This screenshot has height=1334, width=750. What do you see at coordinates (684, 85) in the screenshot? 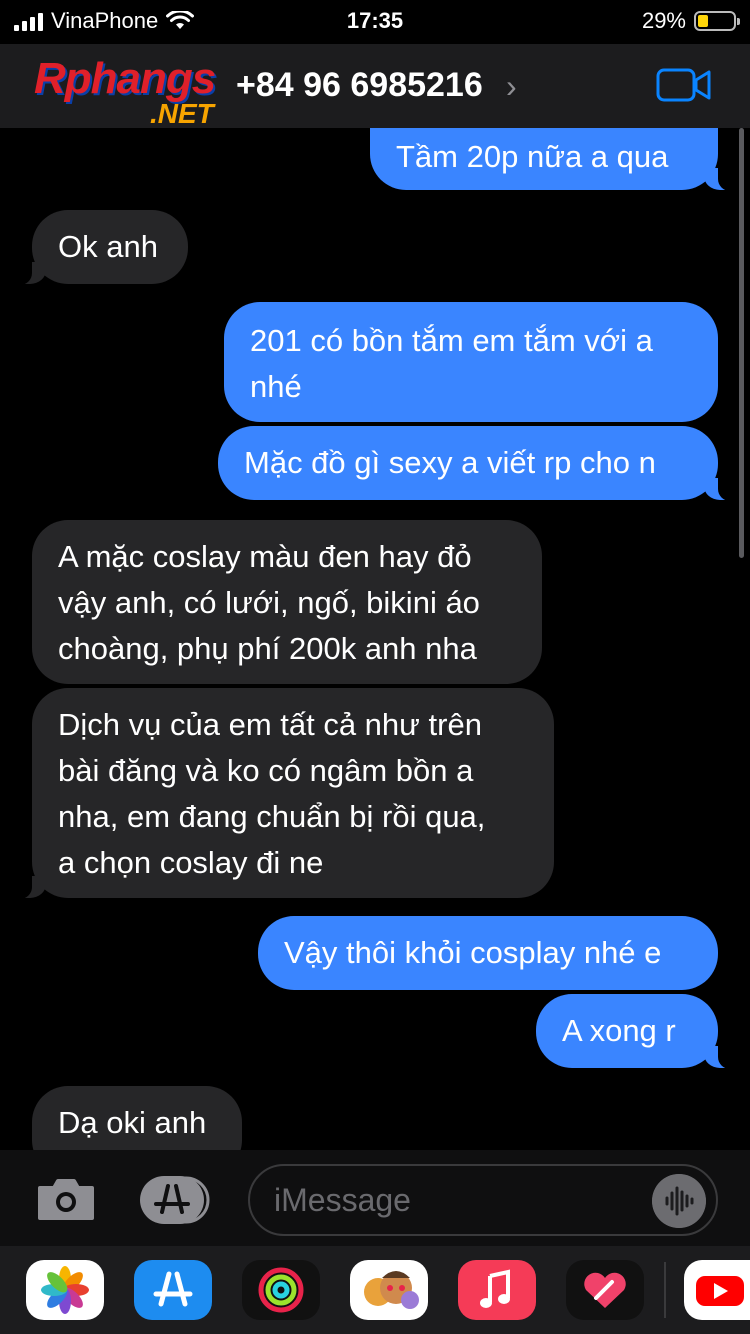
I see `facetime-video-icon` at bounding box center [684, 85].